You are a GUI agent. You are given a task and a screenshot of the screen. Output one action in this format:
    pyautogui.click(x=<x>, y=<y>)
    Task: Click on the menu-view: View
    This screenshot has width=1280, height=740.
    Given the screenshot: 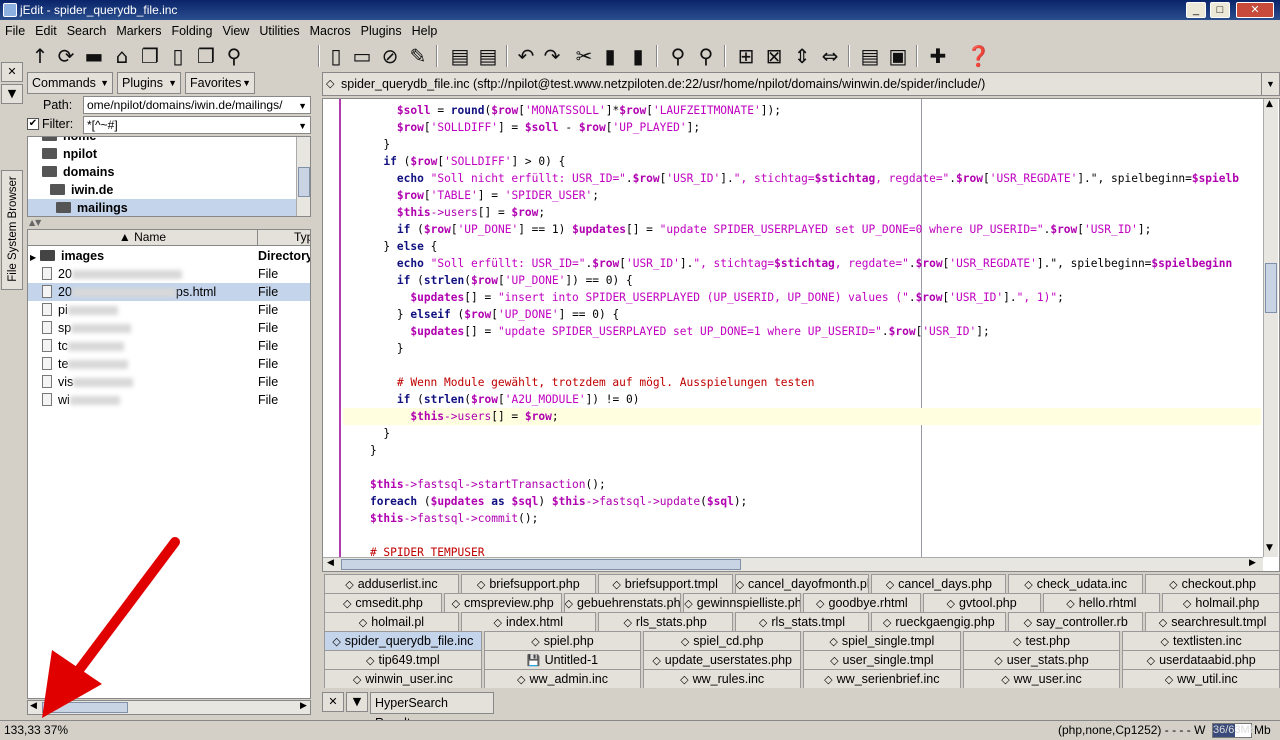 What is the action you would take?
    pyautogui.click(x=235, y=30)
    